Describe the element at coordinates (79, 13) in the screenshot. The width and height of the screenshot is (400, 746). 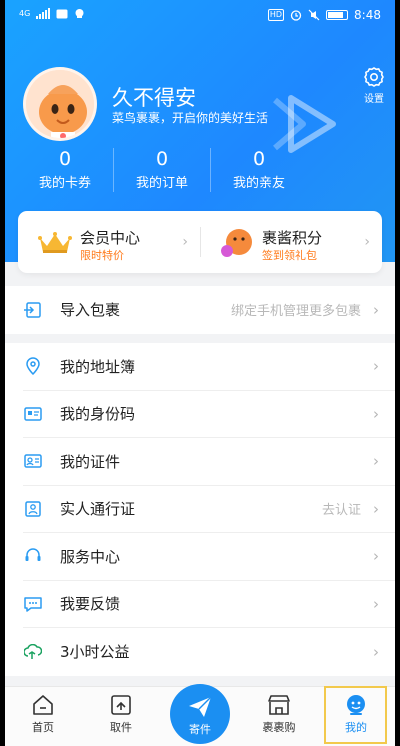
I see `notification-icon` at that location.